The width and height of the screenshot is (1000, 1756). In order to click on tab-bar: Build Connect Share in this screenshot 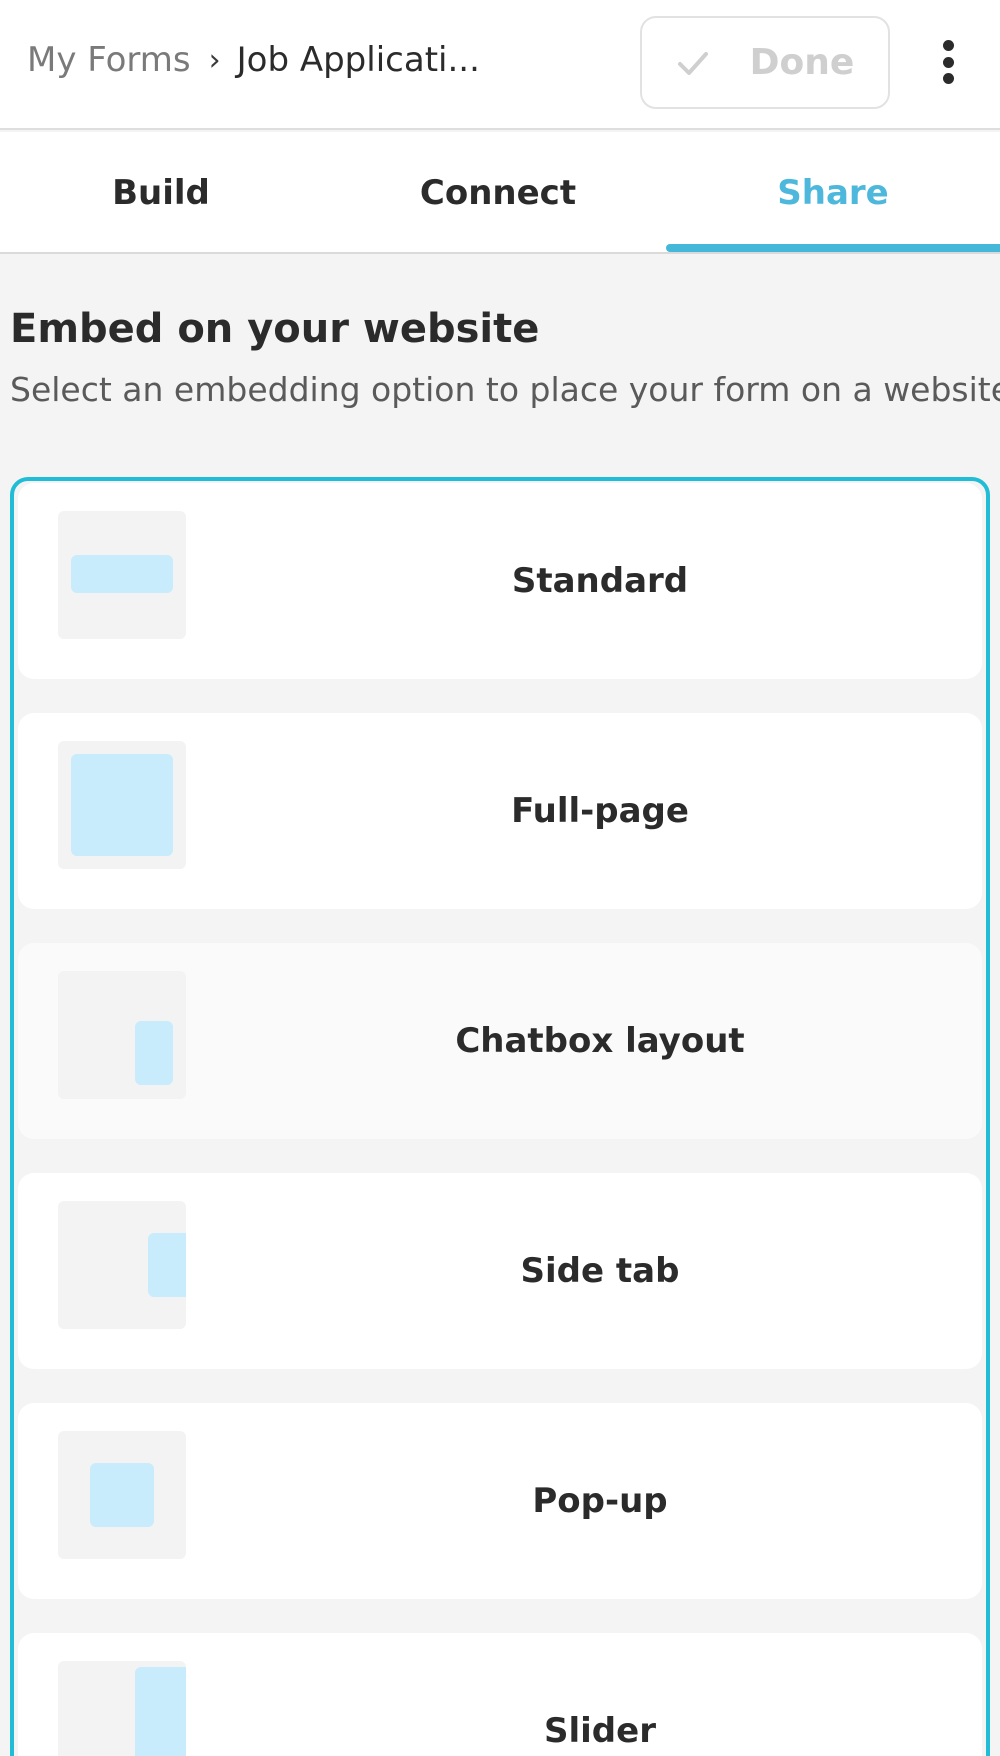, I will do `click(500, 193)`.